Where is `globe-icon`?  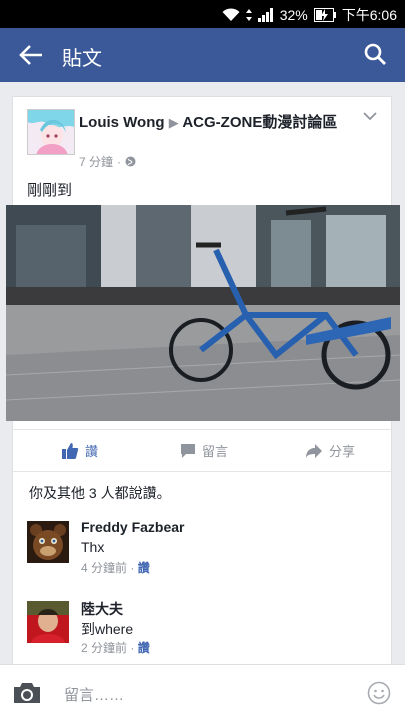 globe-icon is located at coordinates (130, 161).